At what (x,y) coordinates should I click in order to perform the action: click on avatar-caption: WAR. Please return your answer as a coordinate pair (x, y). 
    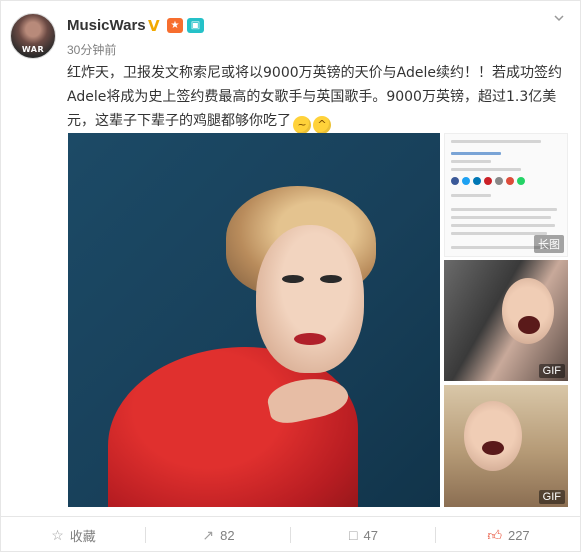
    Looking at the image, I should click on (33, 49).